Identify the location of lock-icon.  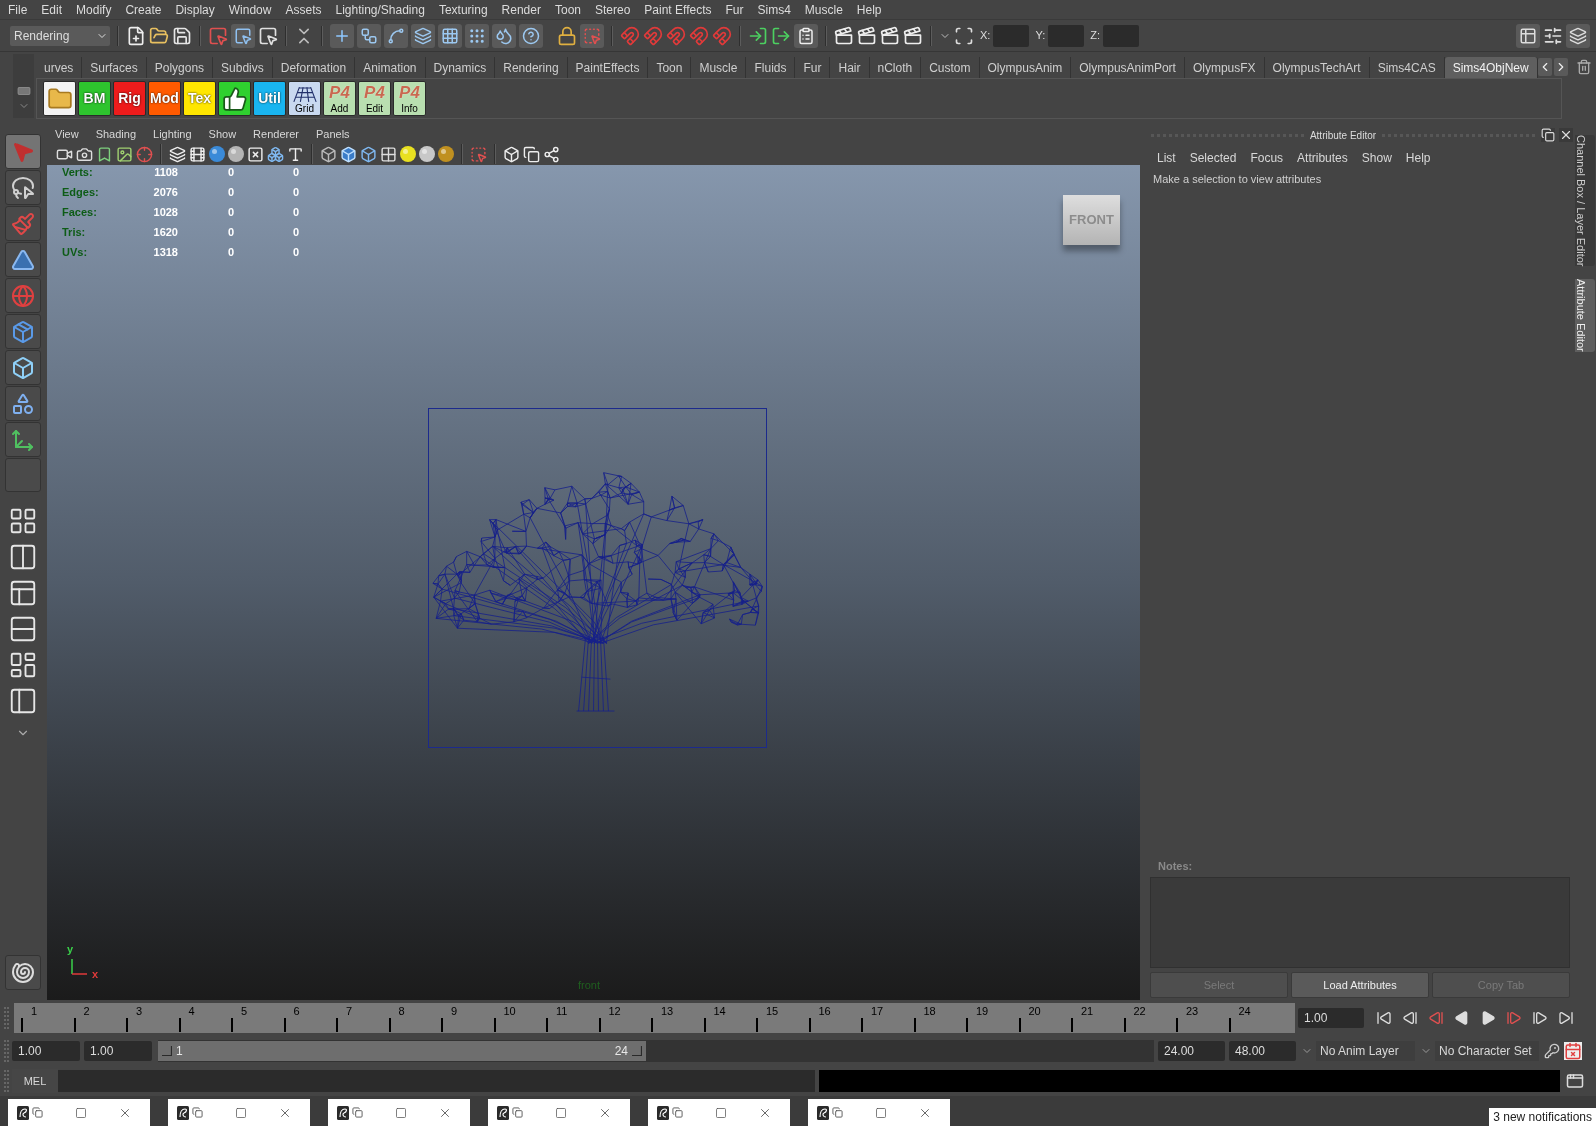
(567, 35).